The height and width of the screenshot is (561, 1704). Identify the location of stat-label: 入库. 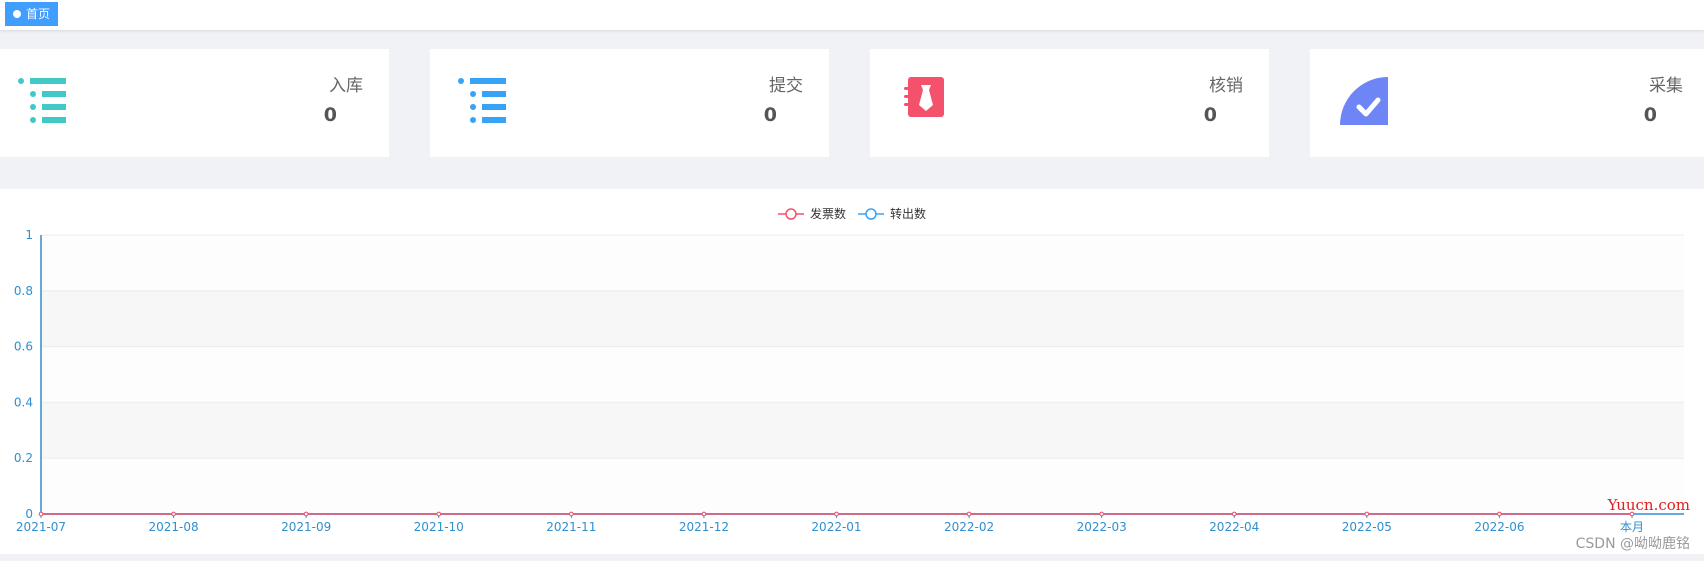
(346, 86).